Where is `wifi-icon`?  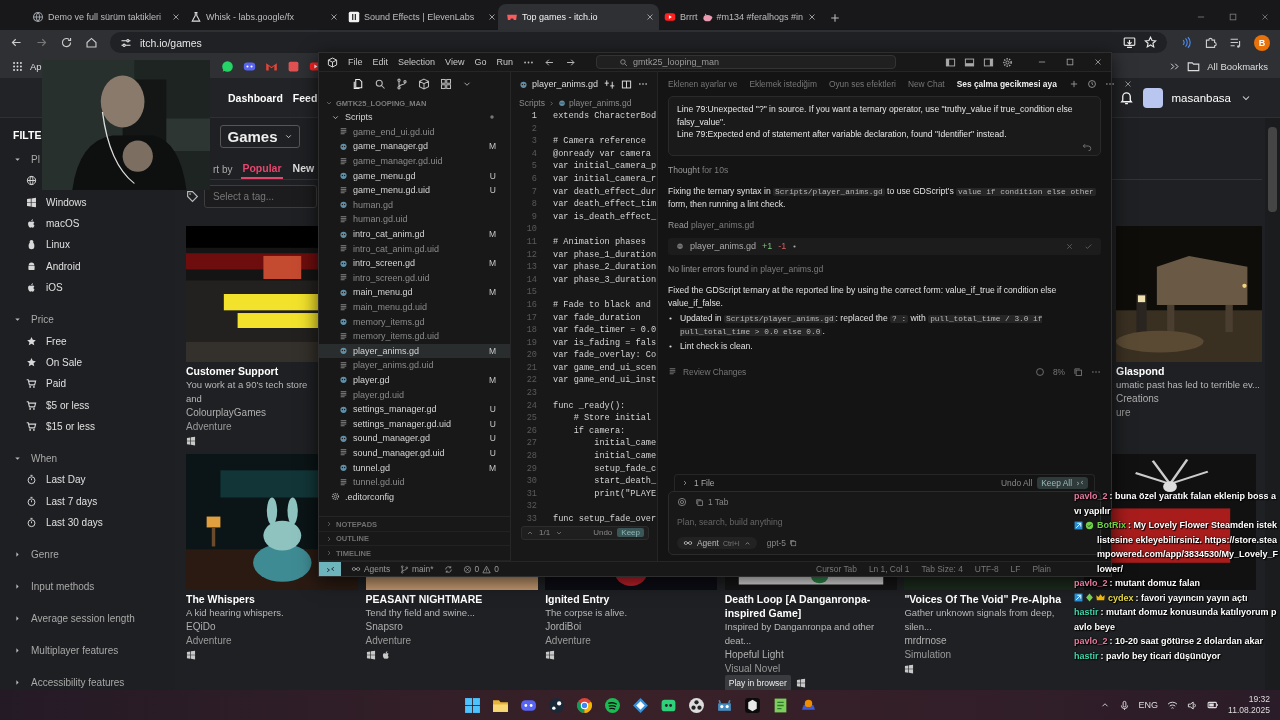
wifi-icon is located at coordinates (1173, 705).